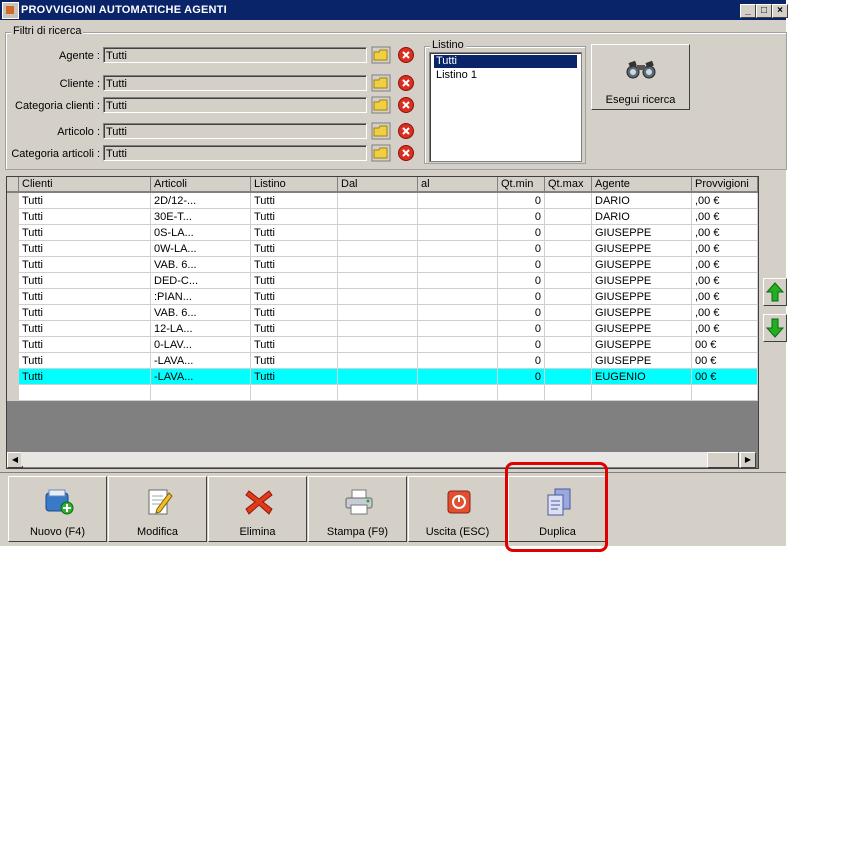  What do you see at coordinates (521, 393) in the screenshot?
I see `cell-qt-min` at bounding box center [521, 393].